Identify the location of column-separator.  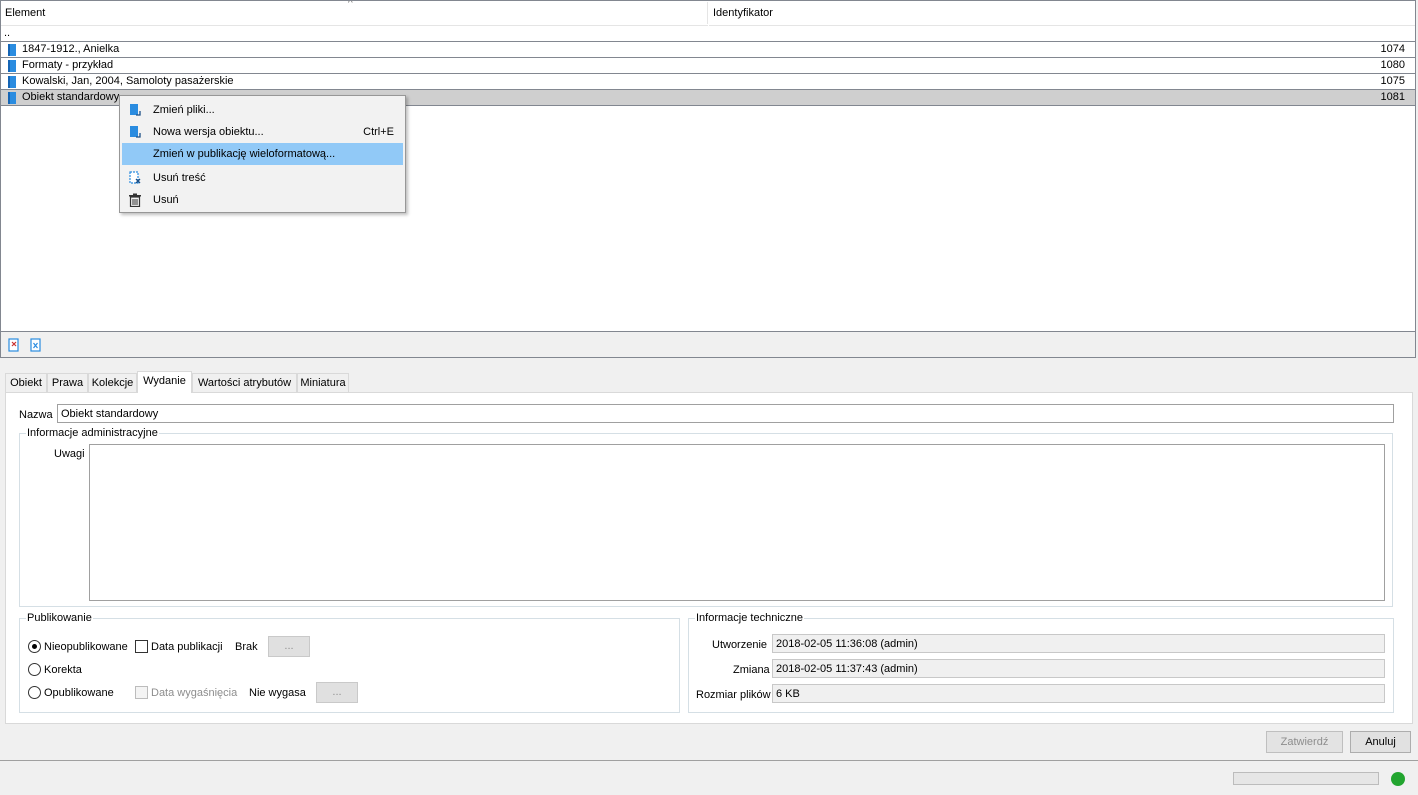
(707, 13).